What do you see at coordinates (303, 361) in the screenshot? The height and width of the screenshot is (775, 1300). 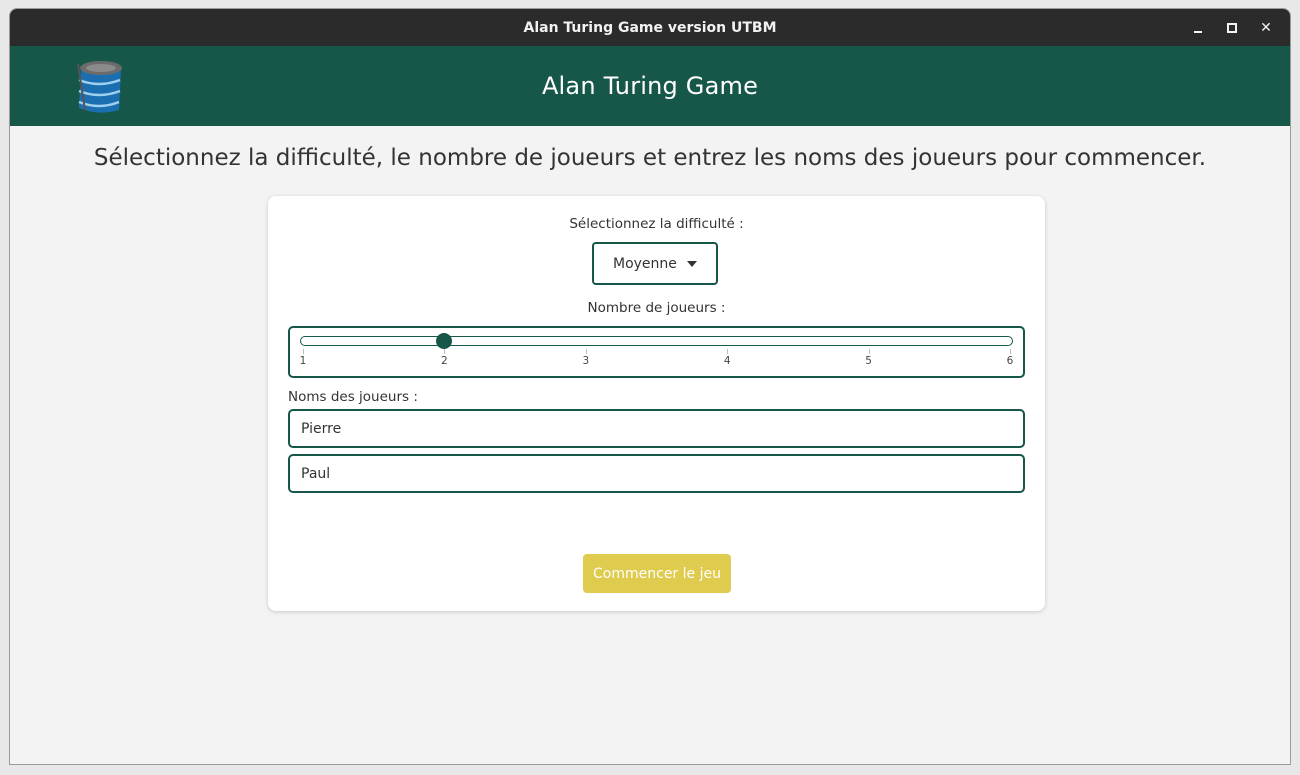 I see `slider-tick-label: 1` at bounding box center [303, 361].